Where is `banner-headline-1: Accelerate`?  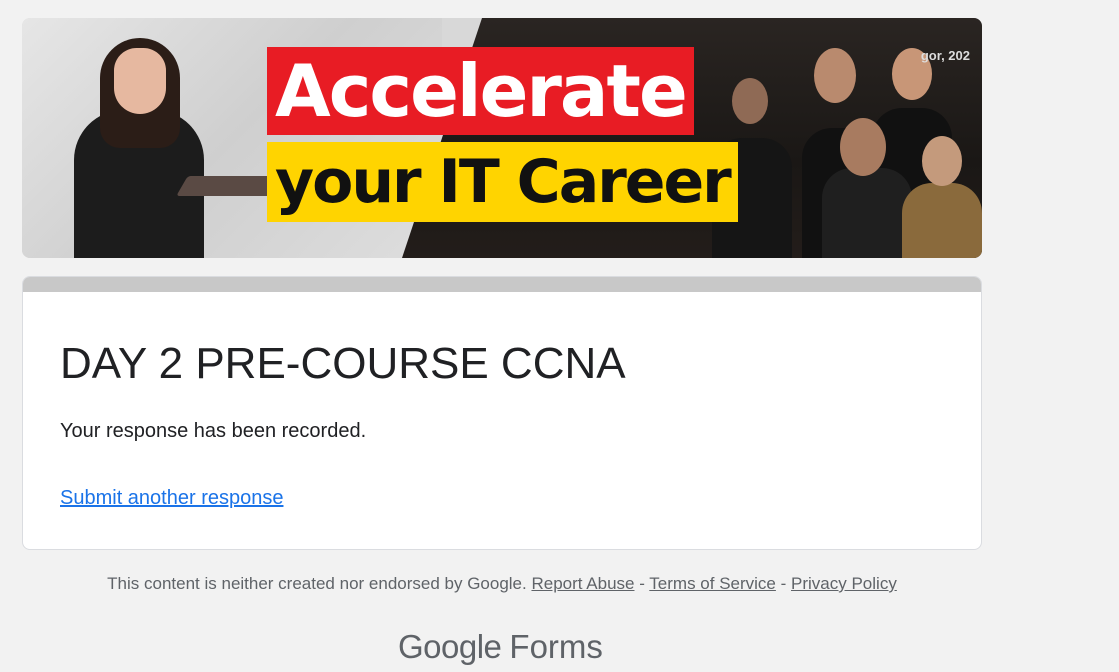
banner-headline-1: Accelerate is located at coordinates (480, 91).